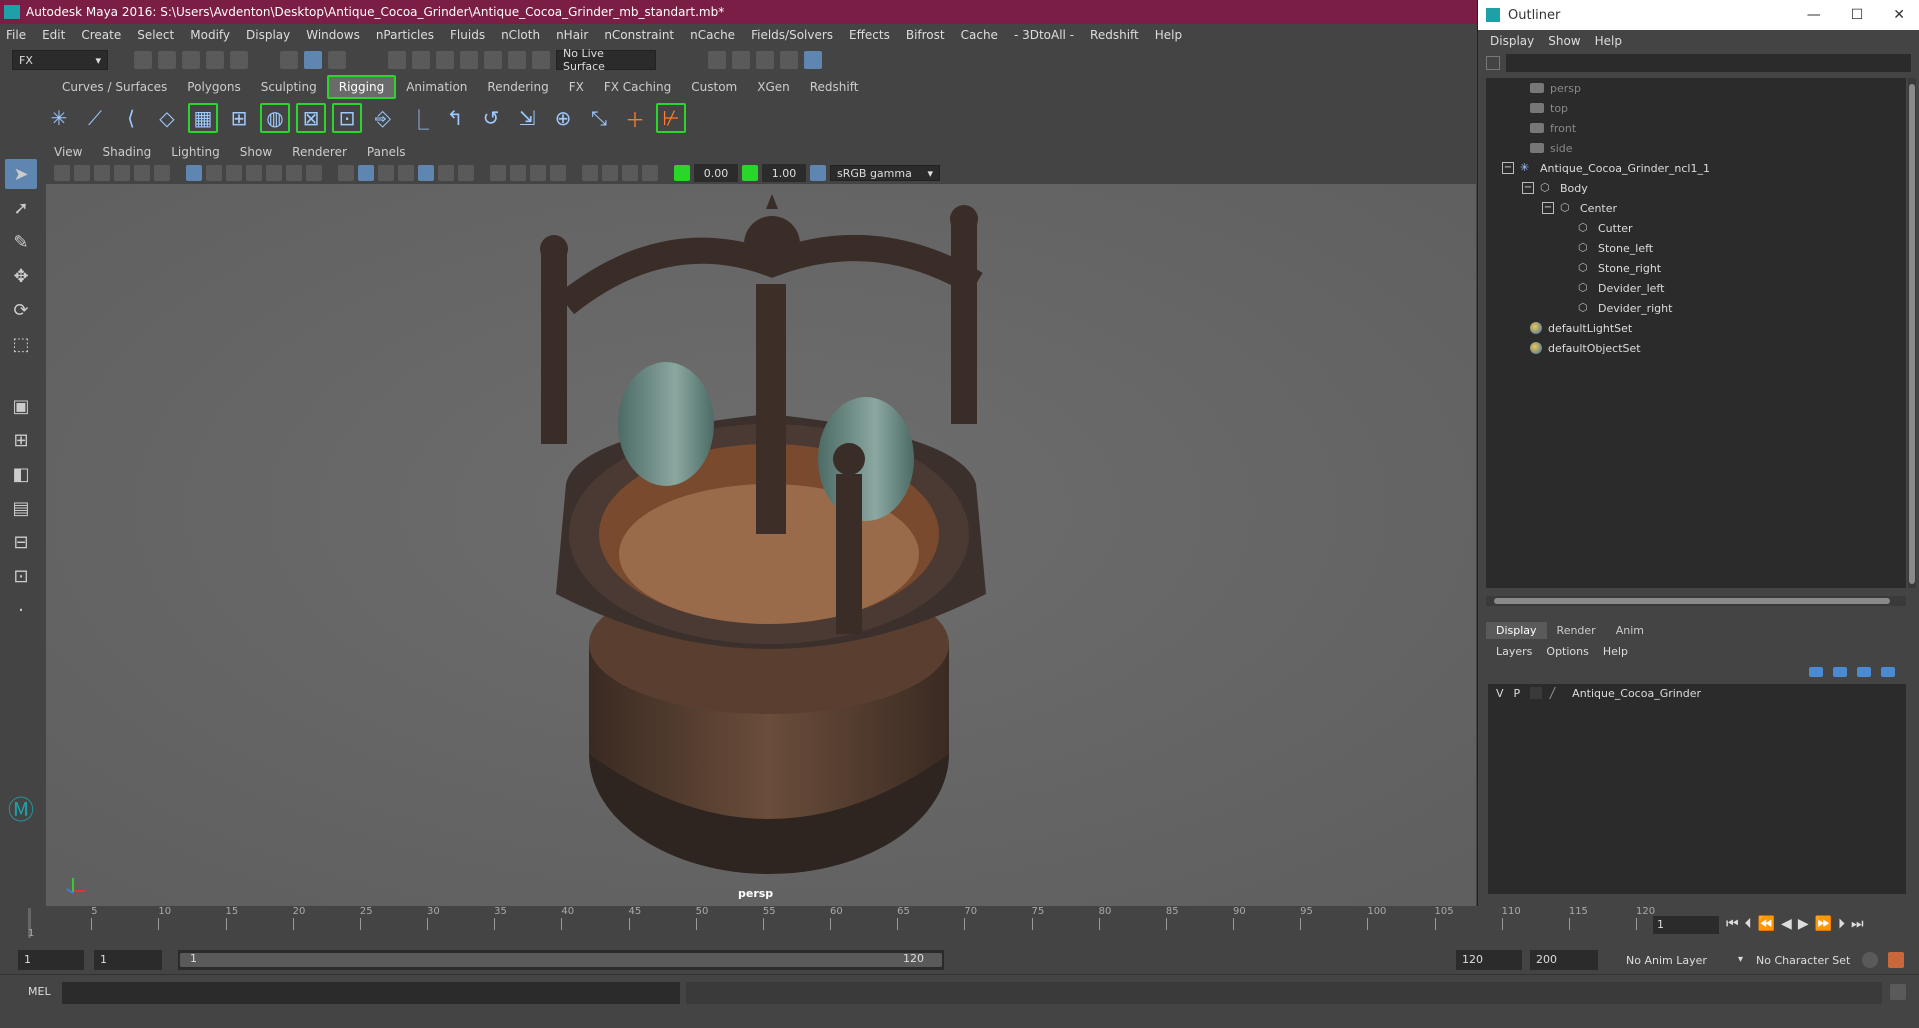 Image resolution: width=1919 pixels, height=1028 pixels. What do you see at coordinates (1697, 693) in the screenshot?
I see `layer-row: V P Antique_Cocoa_Grinder` at bounding box center [1697, 693].